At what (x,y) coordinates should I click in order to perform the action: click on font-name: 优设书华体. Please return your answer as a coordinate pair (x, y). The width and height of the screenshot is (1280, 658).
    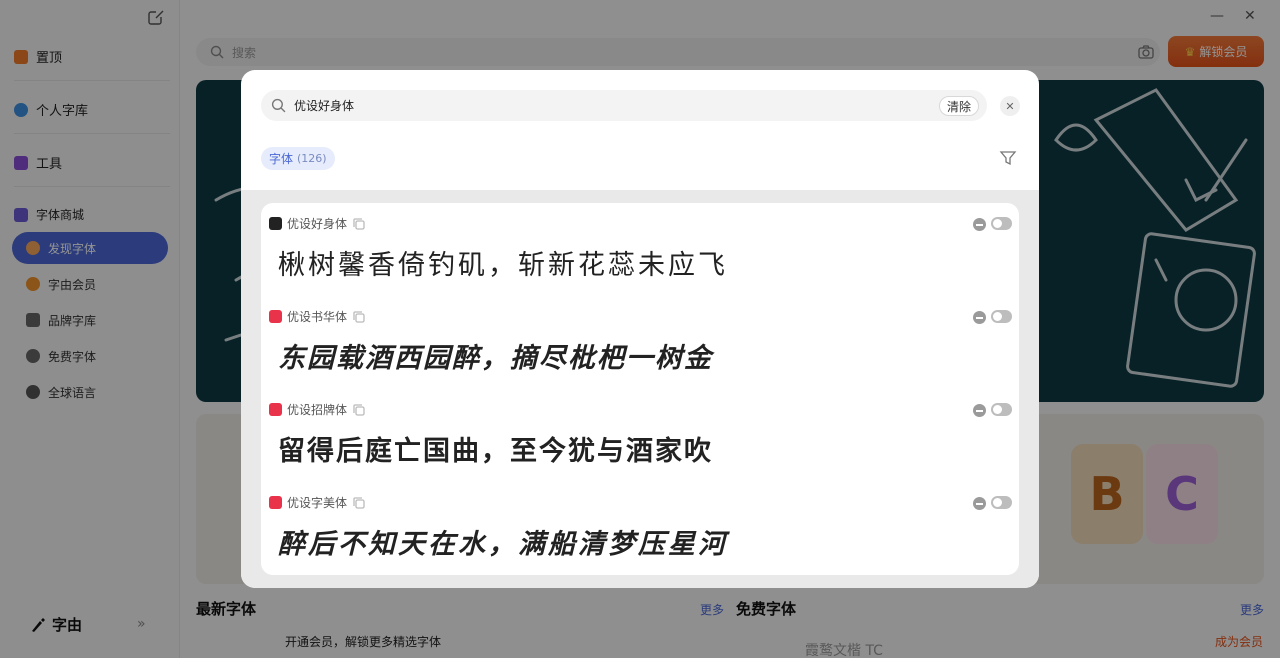
    Looking at the image, I should click on (317, 317).